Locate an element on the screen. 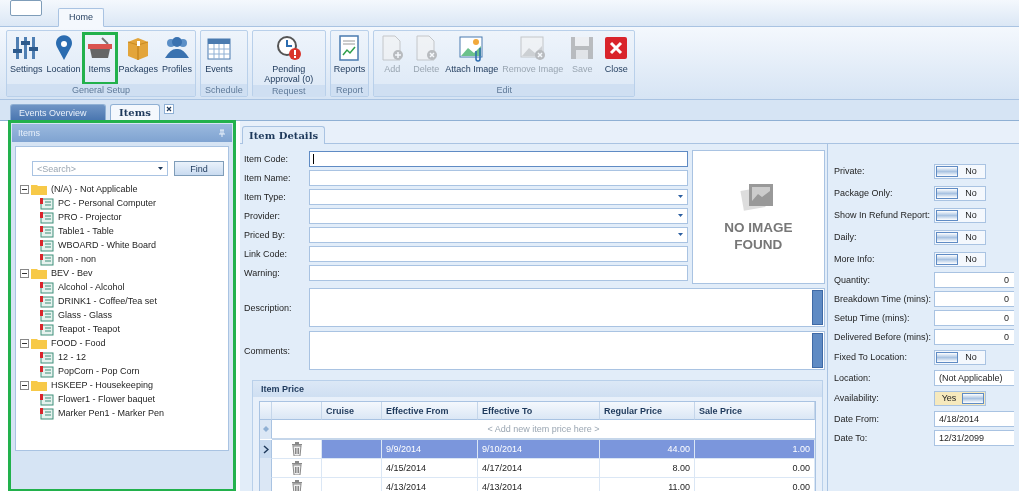  table-cell: 11.00 is located at coordinates (647, 484).